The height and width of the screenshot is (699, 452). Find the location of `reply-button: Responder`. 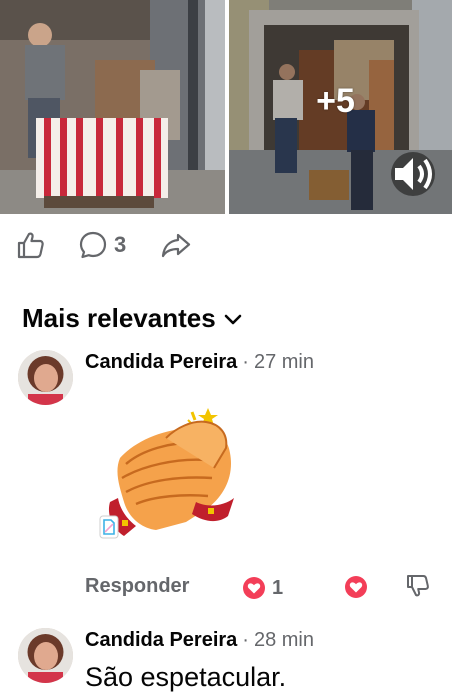

reply-button: Responder is located at coordinates (137, 586).